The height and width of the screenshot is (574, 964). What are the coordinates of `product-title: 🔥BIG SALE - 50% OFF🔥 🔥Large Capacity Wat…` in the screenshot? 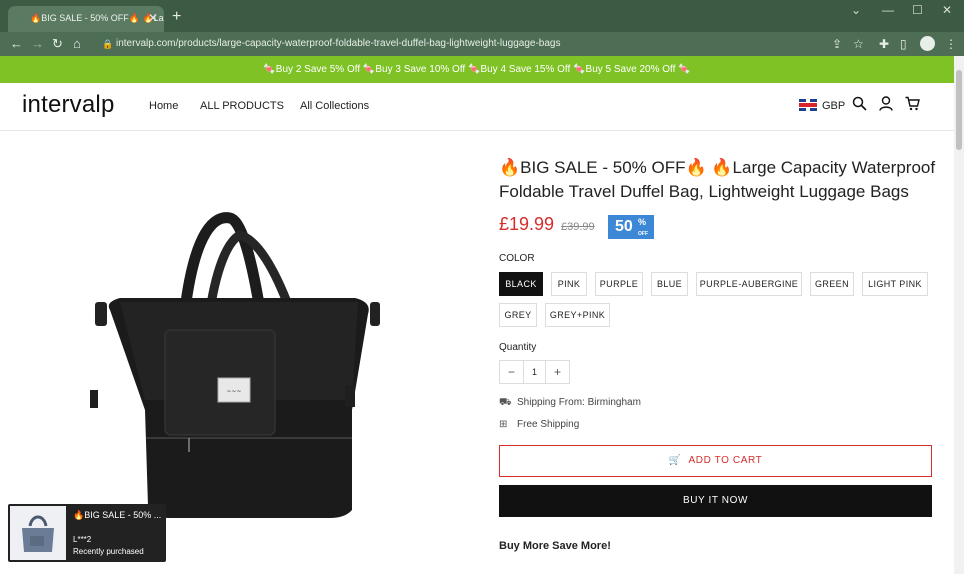 It's located at (717, 179).